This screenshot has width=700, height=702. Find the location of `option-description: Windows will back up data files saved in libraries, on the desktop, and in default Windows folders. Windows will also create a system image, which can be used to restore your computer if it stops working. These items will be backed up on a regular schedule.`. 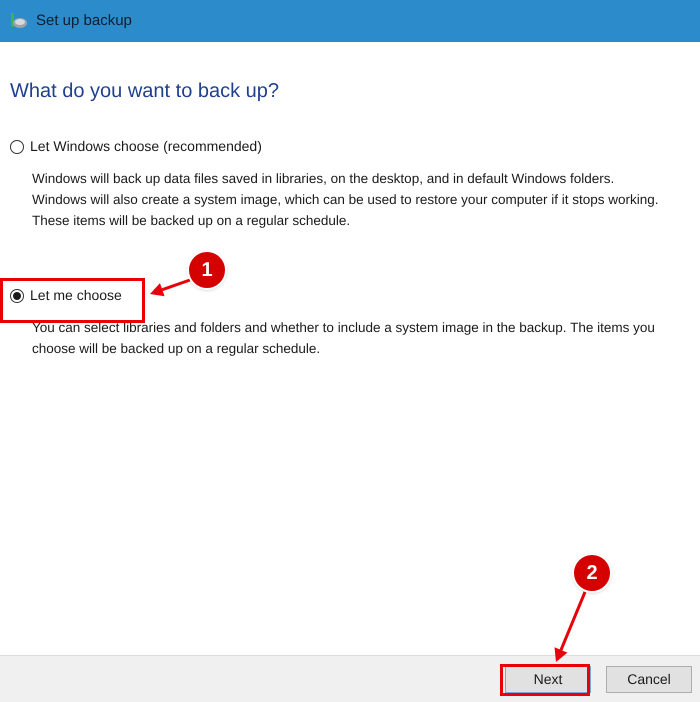

option-description: Windows will back up data files saved in libraries, on the desktop, and in default Windows folders. Windows will also create a system image, which can be used to restore your computer if it stops working. These items will be backed up on a regular schedule. is located at coordinates (346, 200).